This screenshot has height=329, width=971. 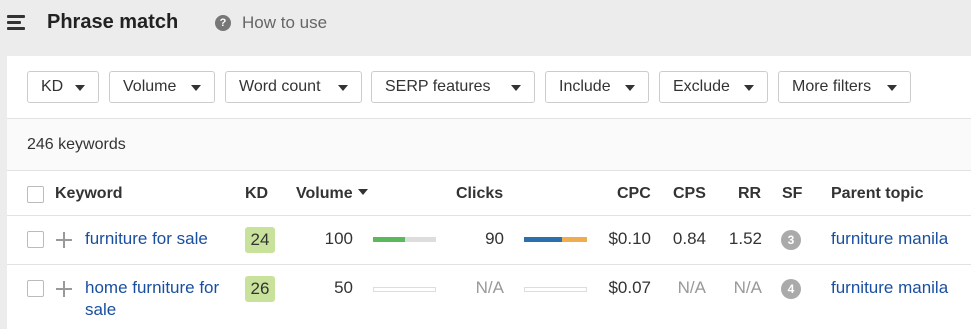 What do you see at coordinates (791, 289) in the screenshot?
I see `serp-features-badge: 4` at bounding box center [791, 289].